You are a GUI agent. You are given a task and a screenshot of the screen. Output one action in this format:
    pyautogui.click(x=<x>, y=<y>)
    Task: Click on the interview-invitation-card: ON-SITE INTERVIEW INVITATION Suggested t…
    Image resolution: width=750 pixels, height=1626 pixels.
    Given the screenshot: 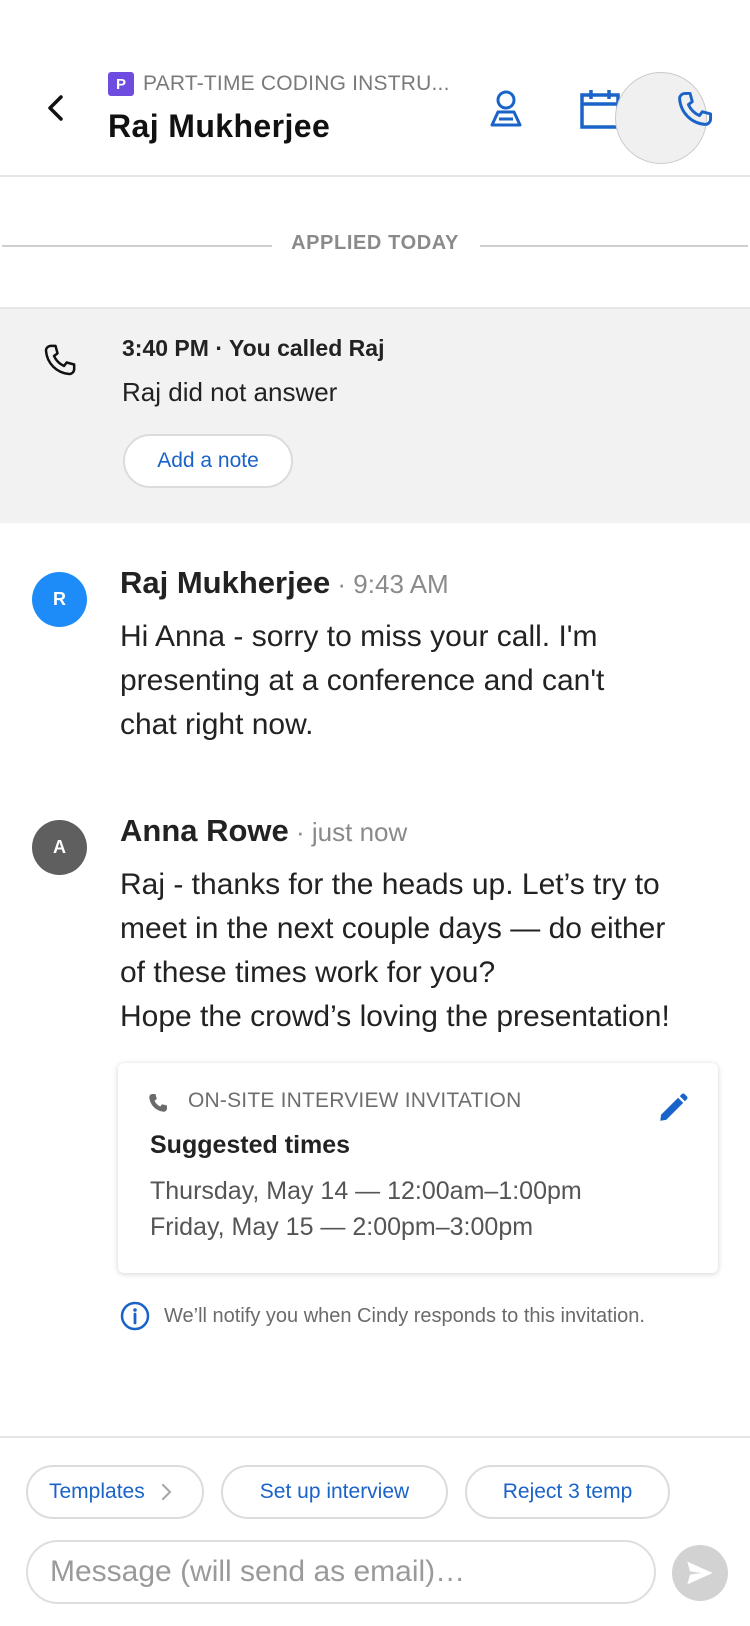 What is the action you would take?
    pyautogui.click(x=418, y=1168)
    